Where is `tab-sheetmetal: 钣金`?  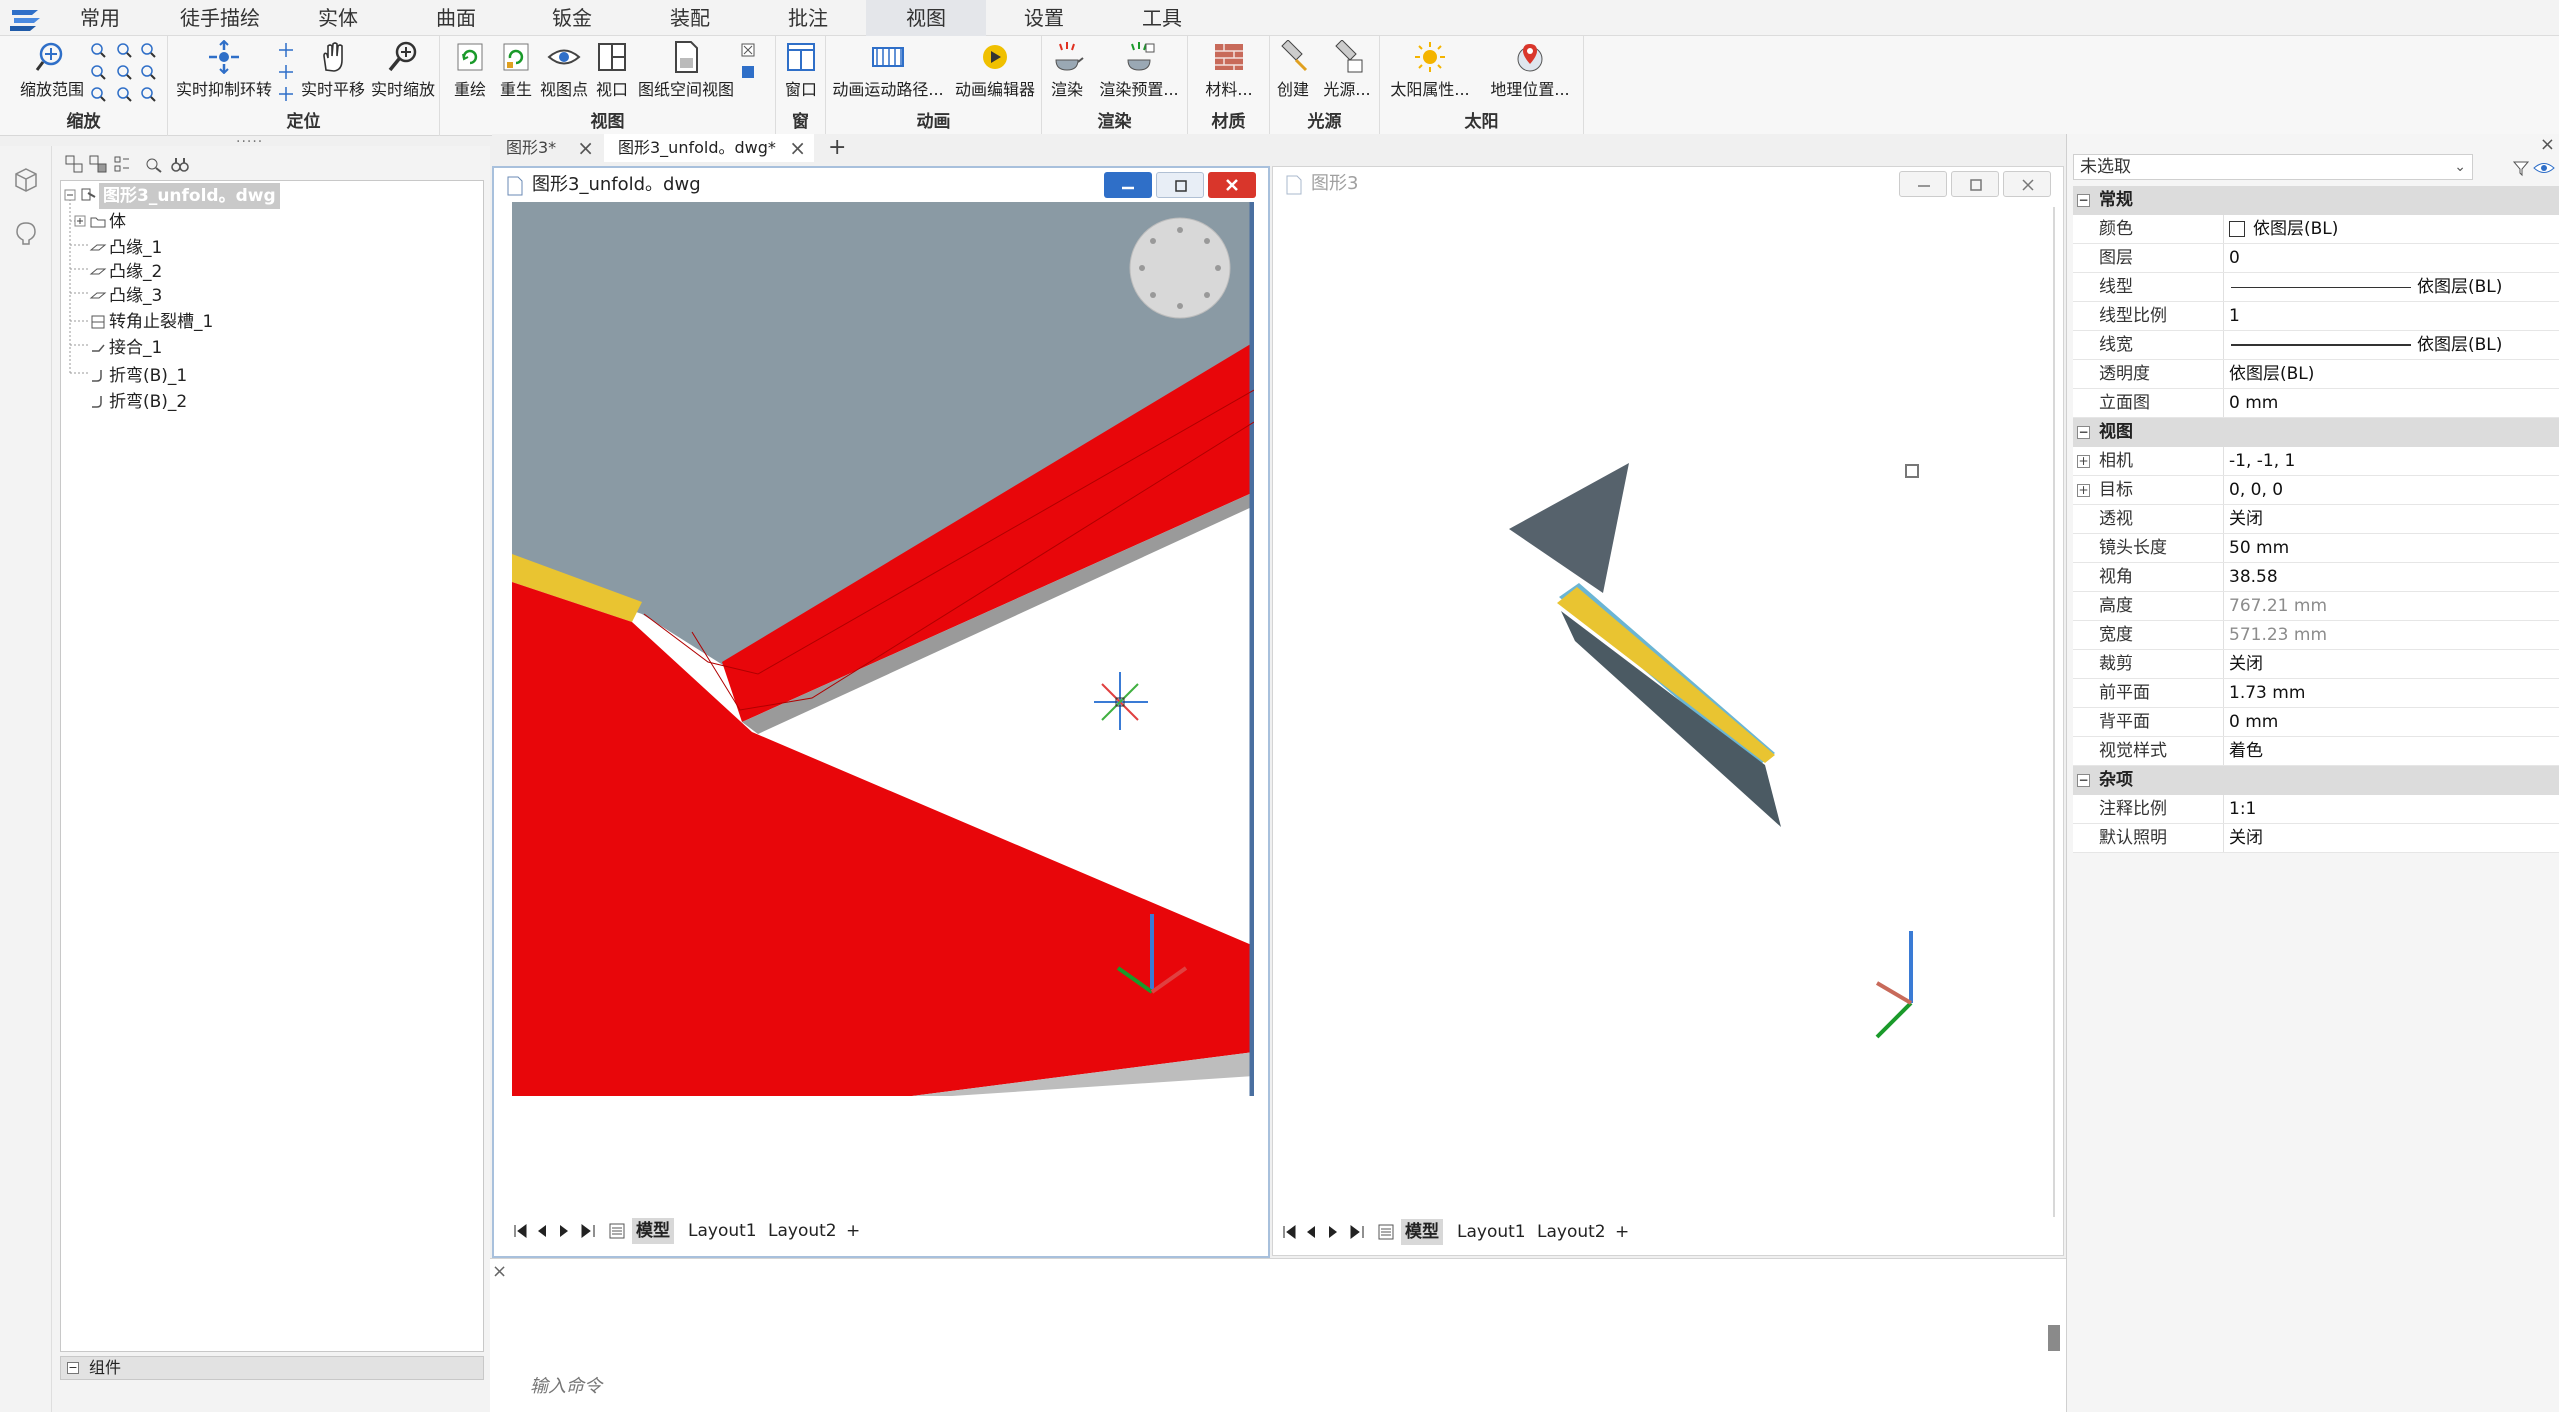
tab-sheetmetal: 钣金 is located at coordinates (572, 18).